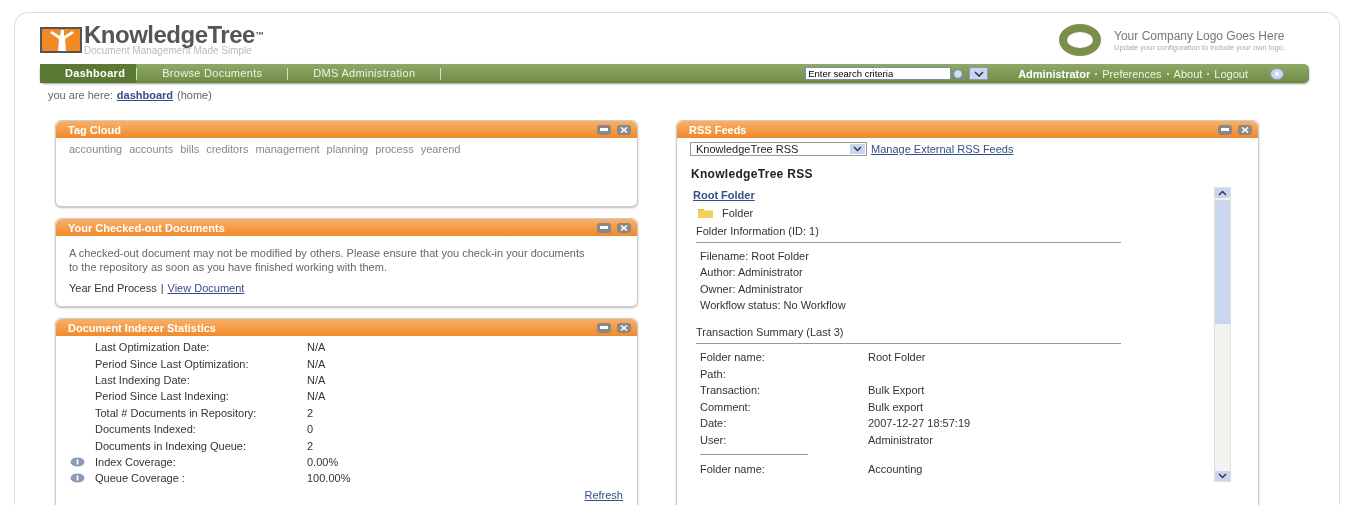 The height and width of the screenshot is (505, 1362). What do you see at coordinates (190, 149) in the screenshot?
I see `tag-link: bills` at bounding box center [190, 149].